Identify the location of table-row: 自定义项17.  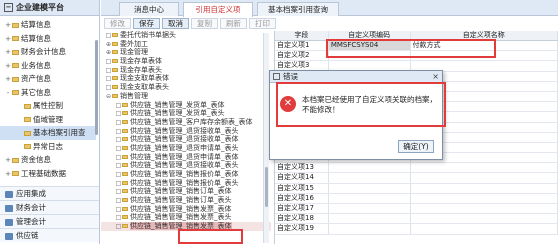
(416, 209).